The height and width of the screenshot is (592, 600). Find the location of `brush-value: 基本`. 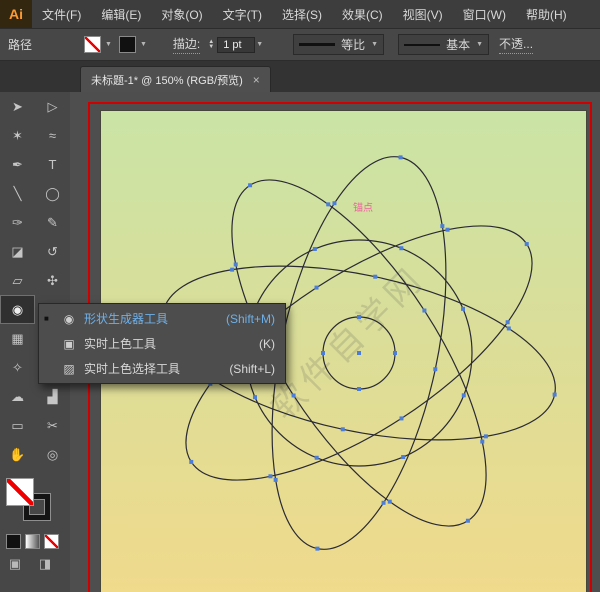

brush-value: 基本 is located at coordinates (458, 45).